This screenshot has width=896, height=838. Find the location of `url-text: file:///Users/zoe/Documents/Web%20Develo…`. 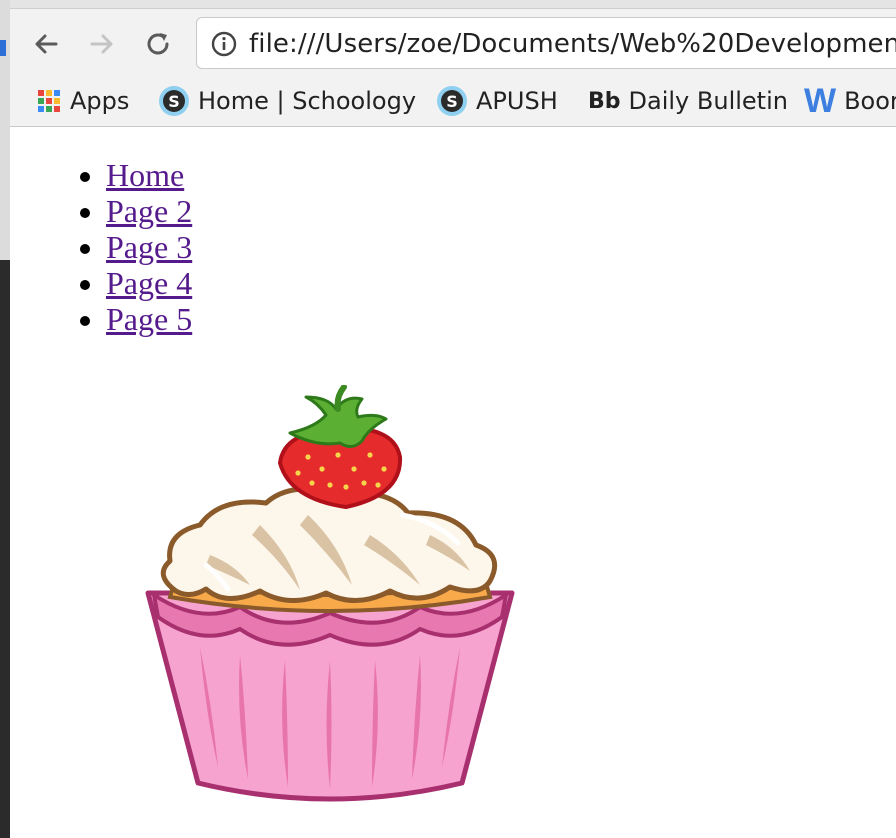

url-text: file:///Users/zoe/Documents/Web%20Develo… is located at coordinates (572, 44).